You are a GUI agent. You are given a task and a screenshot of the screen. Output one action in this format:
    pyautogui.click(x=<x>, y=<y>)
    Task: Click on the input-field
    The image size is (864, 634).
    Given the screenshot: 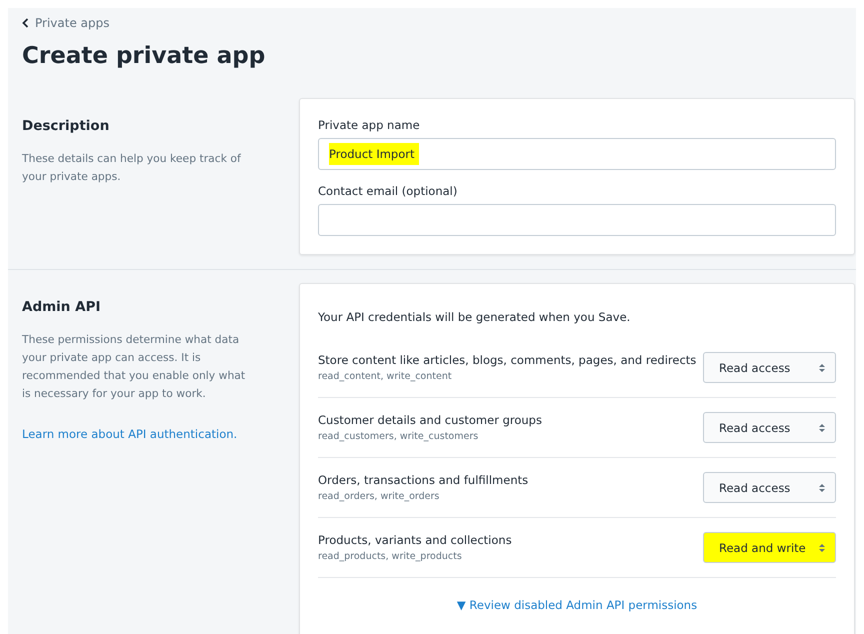 What is the action you would take?
    pyautogui.click(x=577, y=220)
    